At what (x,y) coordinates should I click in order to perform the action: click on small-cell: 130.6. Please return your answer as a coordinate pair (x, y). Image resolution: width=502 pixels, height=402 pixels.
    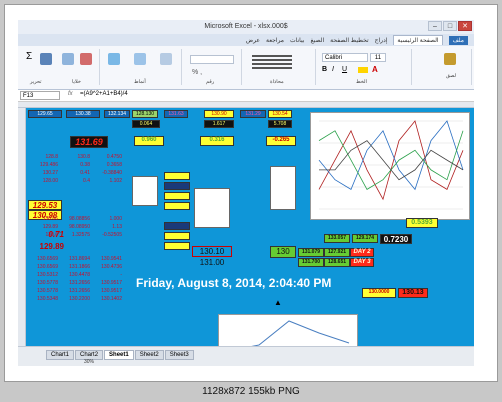
    Looking at the image, I should click on (43, 235).